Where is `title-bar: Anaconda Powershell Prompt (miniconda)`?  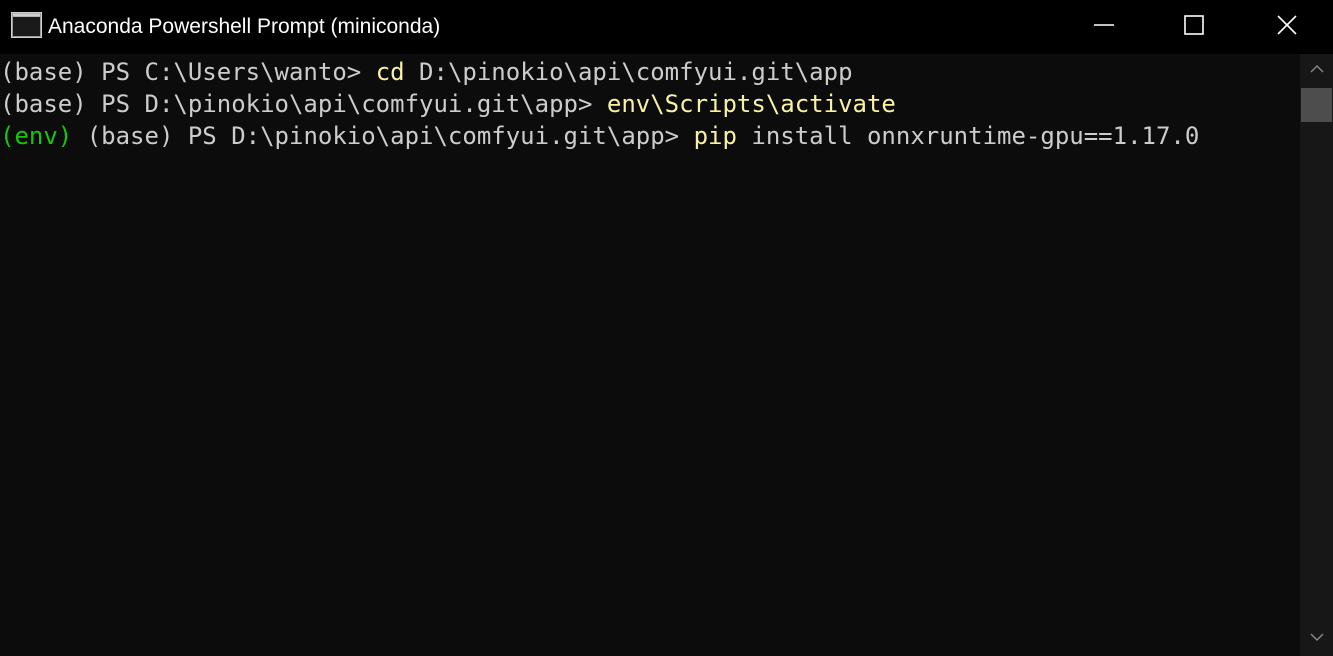 title-bar: Anaconda Powershell Prompt (miniconda) is located at coordinates (666, 27).